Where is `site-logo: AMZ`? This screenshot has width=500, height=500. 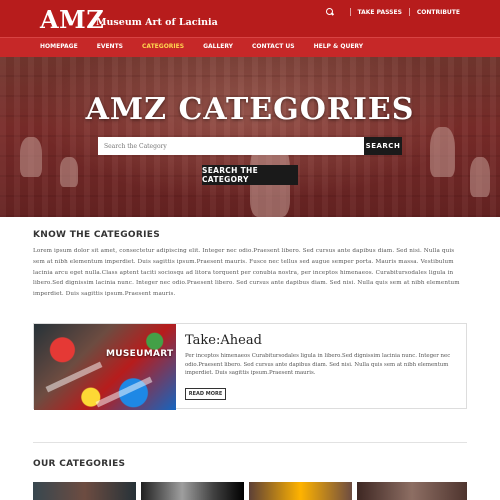
site-logo: AMZ is located at coordinates (72, 19).